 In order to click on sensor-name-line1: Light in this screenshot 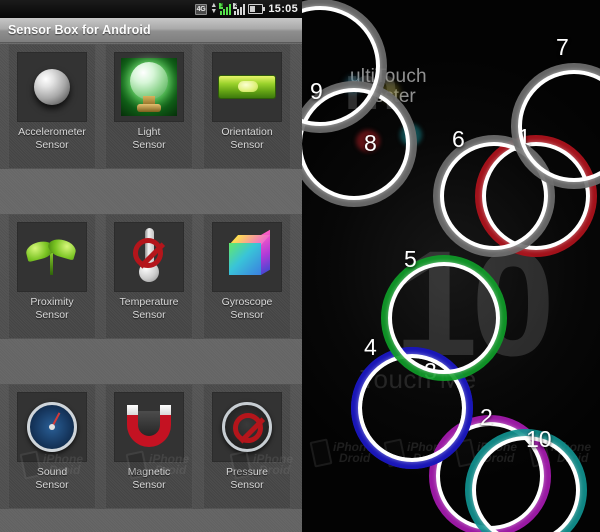, I will do `click(149, 132)`.